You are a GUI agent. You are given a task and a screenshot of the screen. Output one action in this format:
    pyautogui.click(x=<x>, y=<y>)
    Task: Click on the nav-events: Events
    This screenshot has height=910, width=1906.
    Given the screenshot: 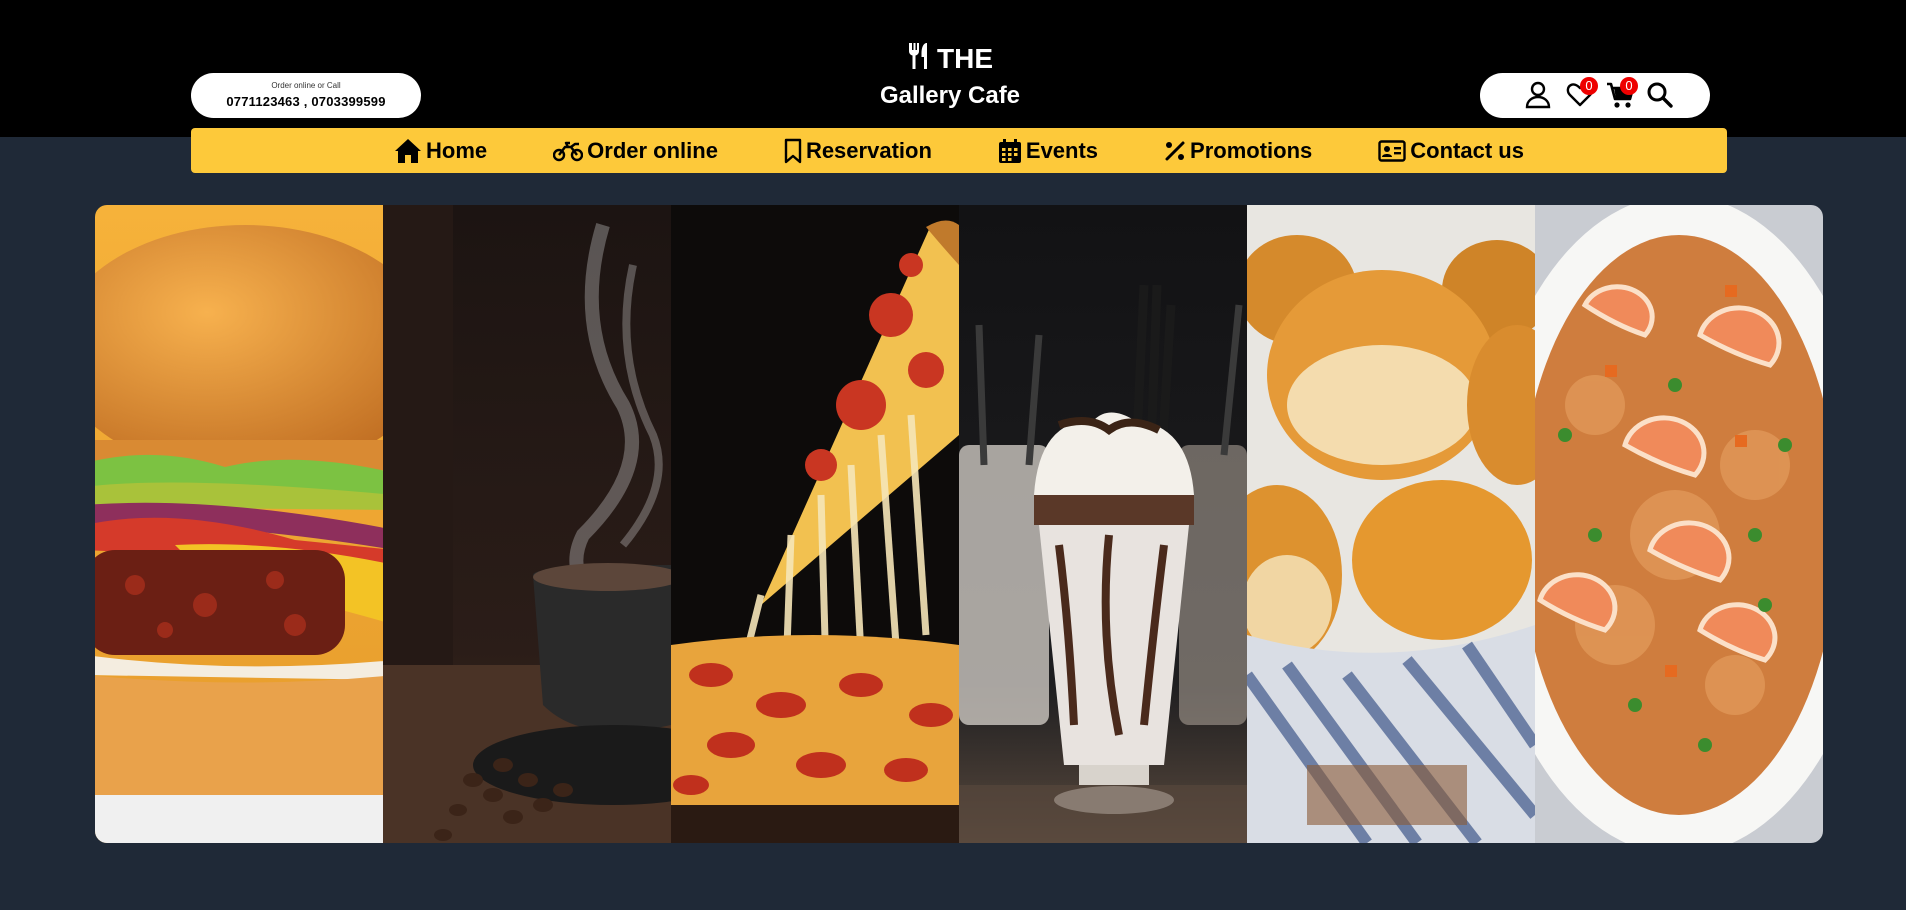 What is the action you would take?
    pyautogui.click(x=1048, y=151)
    